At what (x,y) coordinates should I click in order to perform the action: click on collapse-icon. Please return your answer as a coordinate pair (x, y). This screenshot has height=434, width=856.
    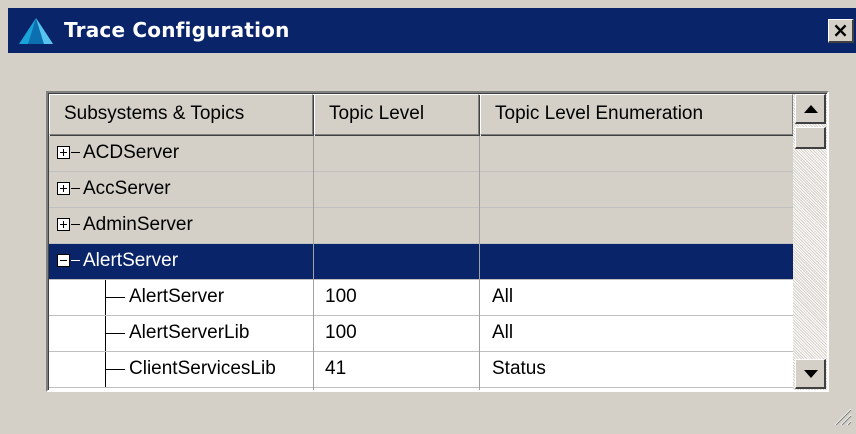
    Looking at the image, I should click on (63, 260).